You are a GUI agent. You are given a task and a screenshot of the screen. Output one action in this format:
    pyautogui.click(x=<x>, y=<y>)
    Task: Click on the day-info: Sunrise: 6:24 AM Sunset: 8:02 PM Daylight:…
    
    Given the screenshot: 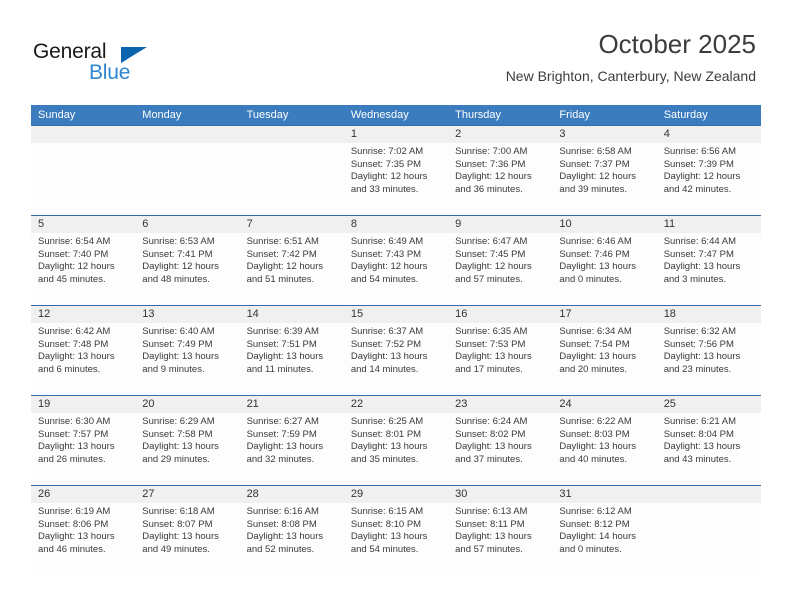 What is the action you would take?
    pyautogui.click(x=500, y=439)
    